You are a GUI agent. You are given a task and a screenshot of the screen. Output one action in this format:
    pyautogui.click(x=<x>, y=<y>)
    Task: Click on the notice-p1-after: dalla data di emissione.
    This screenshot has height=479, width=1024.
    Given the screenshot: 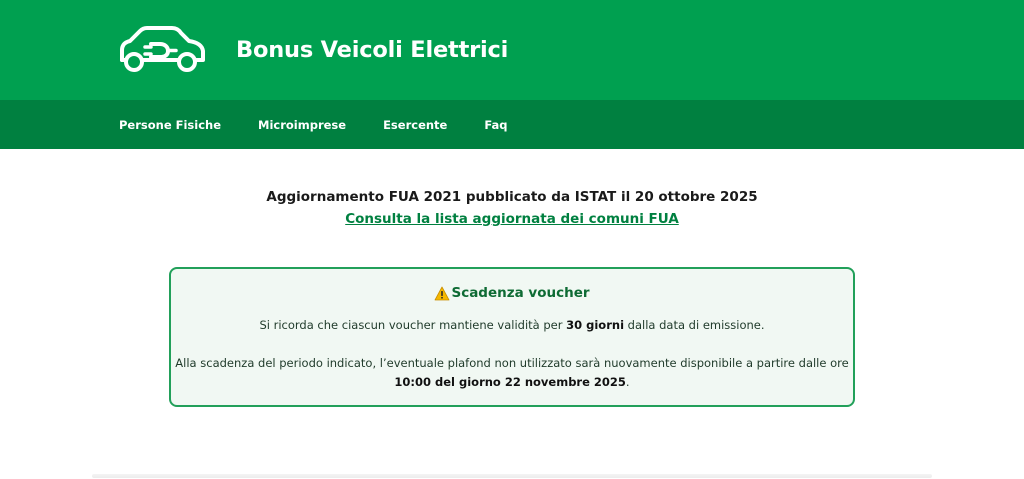 What is the action you would take?
    pyautogui.click(x=694, y=324)
    